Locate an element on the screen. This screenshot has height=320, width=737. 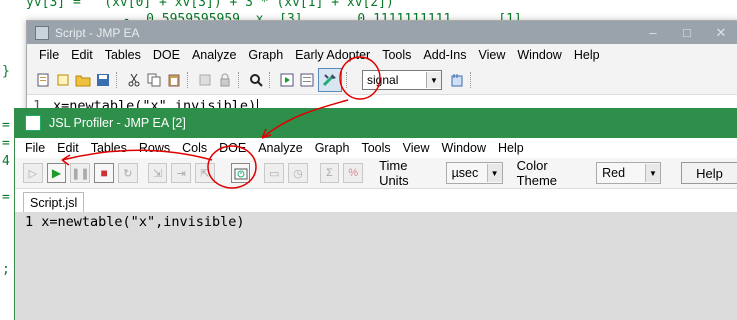
timer-icon: ◷ is located at coordinates (298, 173).